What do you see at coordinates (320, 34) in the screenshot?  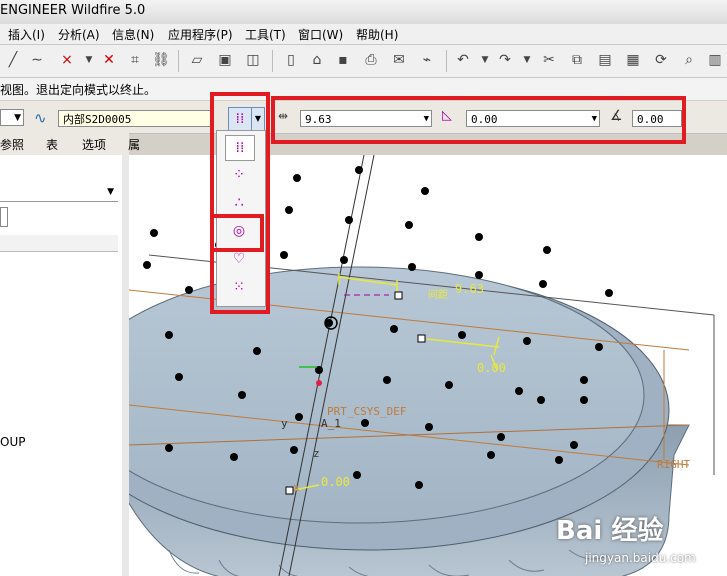 I see `menu-window: 窗口(W)` at bounding box center [320, 34].